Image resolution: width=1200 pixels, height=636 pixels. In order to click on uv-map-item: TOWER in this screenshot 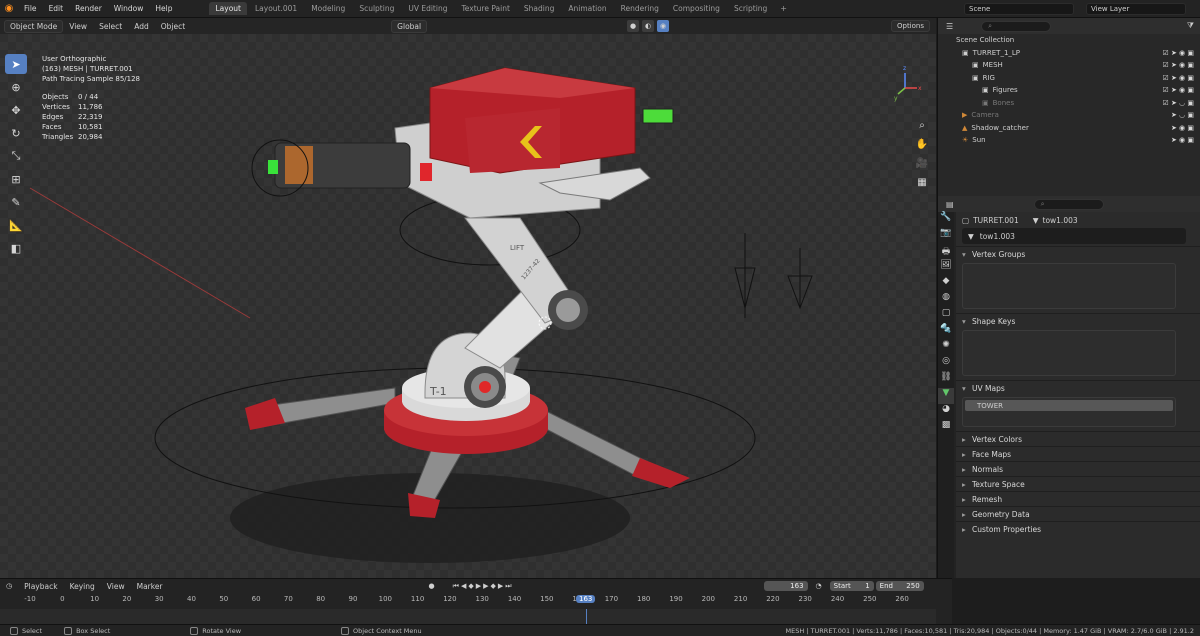, I will do `click(1069, 405)`.